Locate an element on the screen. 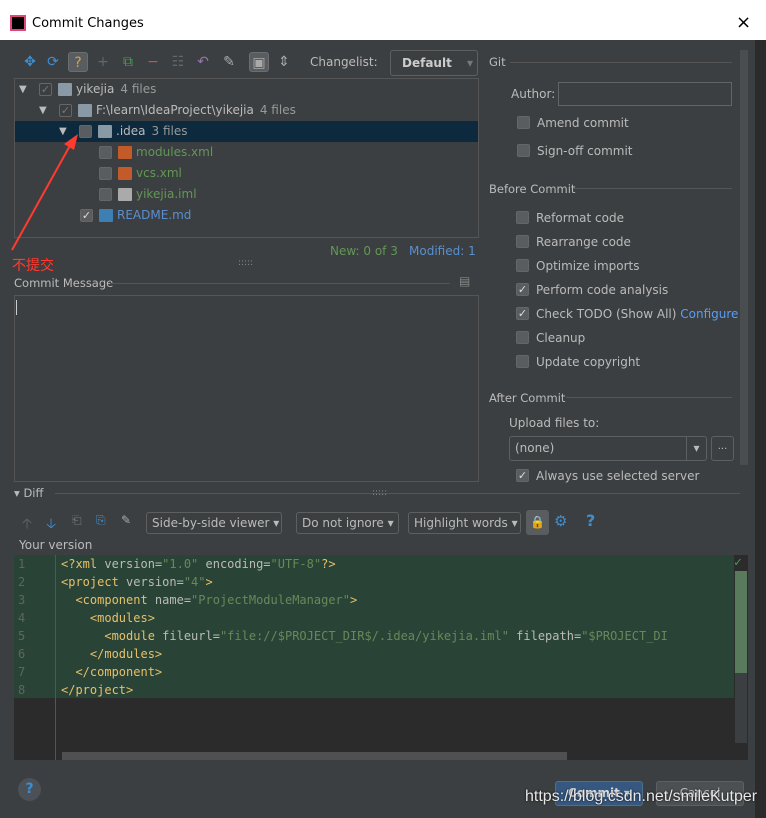 The height and width of the screenshot is (818, 766). upload-value: (none) is located at coordinates (535, 448).